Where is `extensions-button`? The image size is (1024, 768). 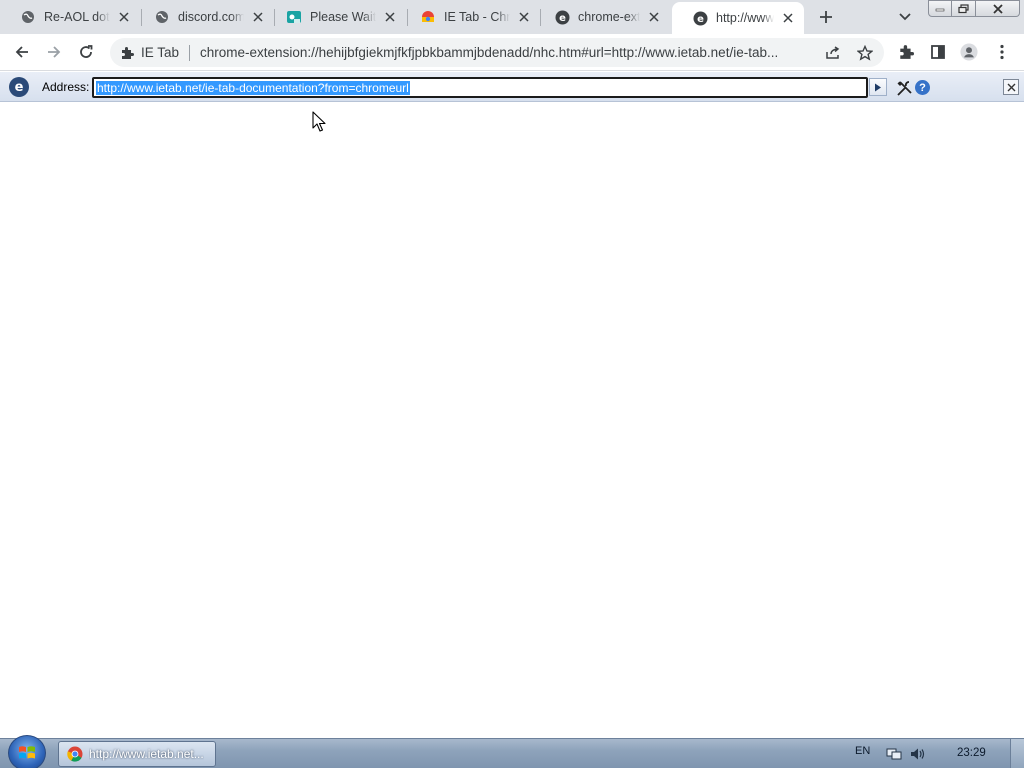 extensions-button is located at coordinates (906, 52).